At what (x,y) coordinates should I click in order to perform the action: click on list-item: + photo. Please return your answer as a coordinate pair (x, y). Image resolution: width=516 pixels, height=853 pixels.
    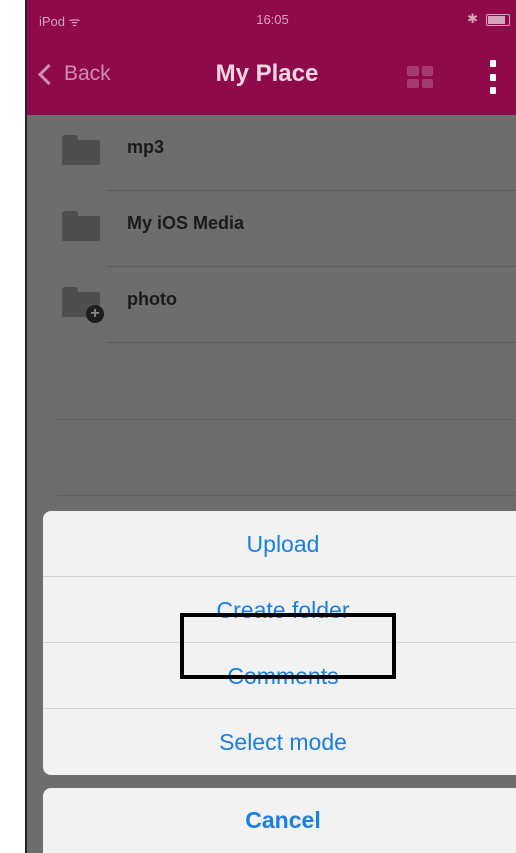
    Looking at the image, I should click on (271, 305).